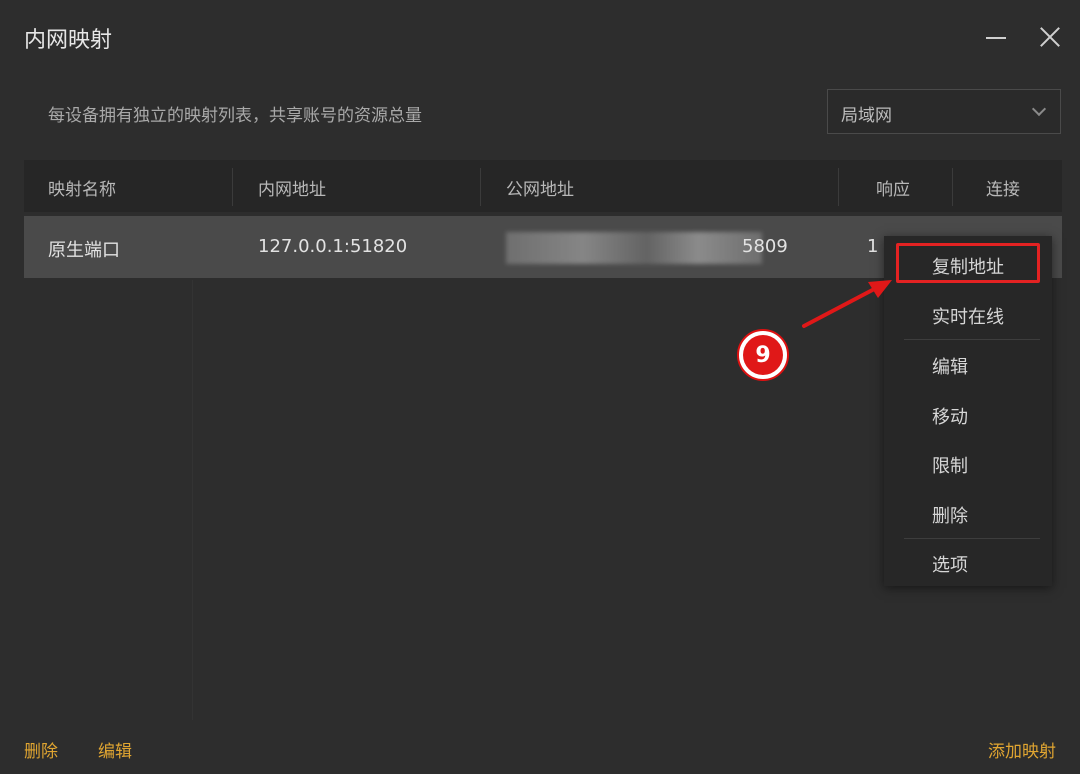 This screenshot has width=1080, height=774. I want to click on edit-button: 编辑, so click(115, 749).